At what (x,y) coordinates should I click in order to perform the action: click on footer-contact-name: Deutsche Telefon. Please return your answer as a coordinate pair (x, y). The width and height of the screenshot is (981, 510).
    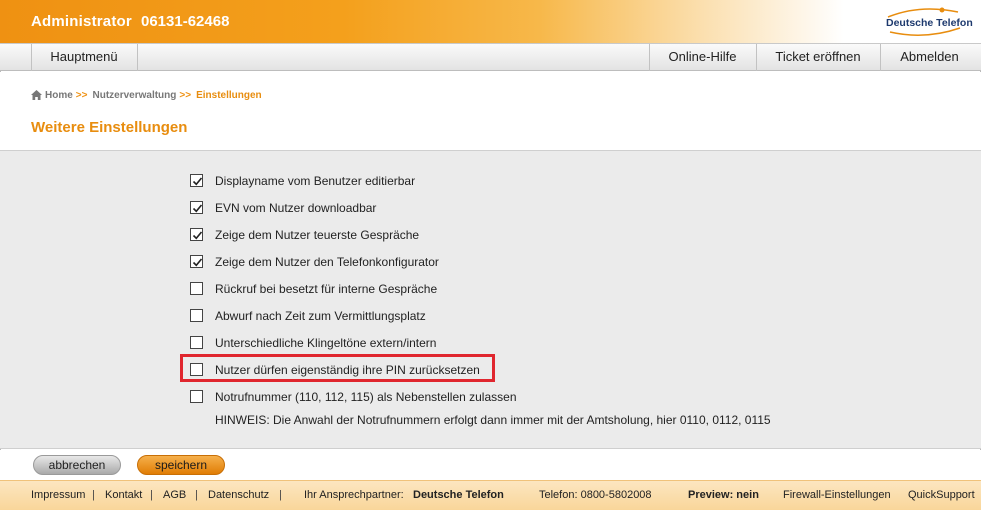
    Looking at the image, I should click on (458, 495).